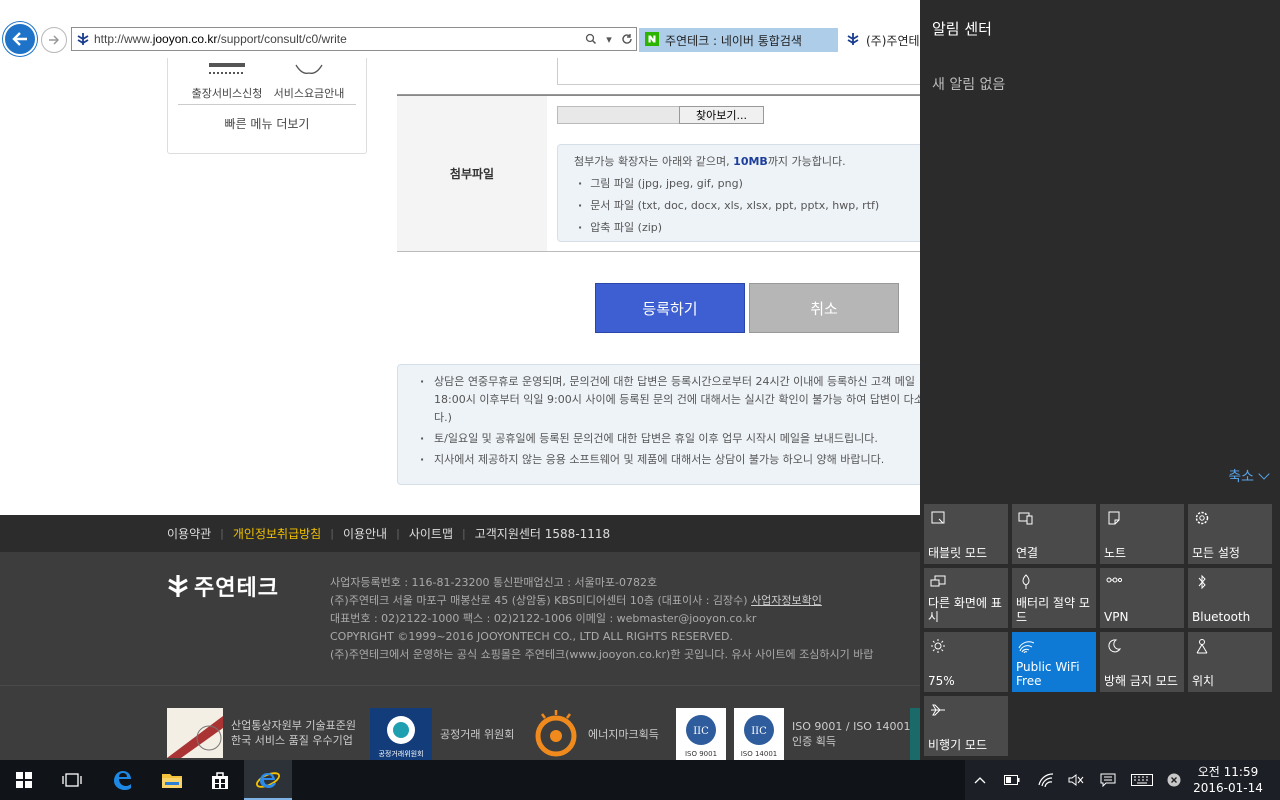 Image resolution: width=1280 pixels, height=800 pixels. I want to click on footer-link-guide: 이용안내, so click(365, 533).